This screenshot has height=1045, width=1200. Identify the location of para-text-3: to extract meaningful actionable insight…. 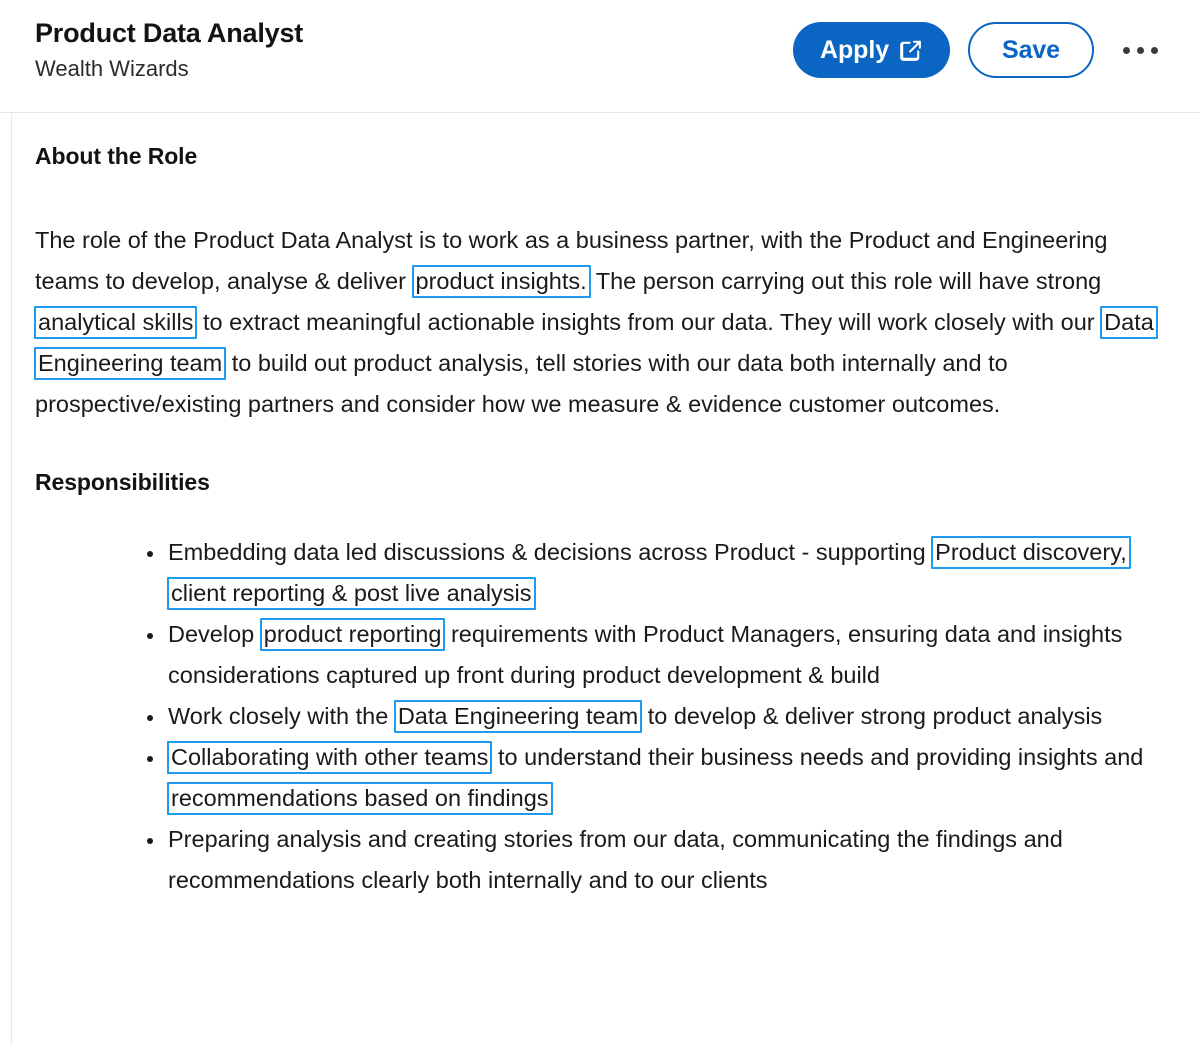
(649, 322).